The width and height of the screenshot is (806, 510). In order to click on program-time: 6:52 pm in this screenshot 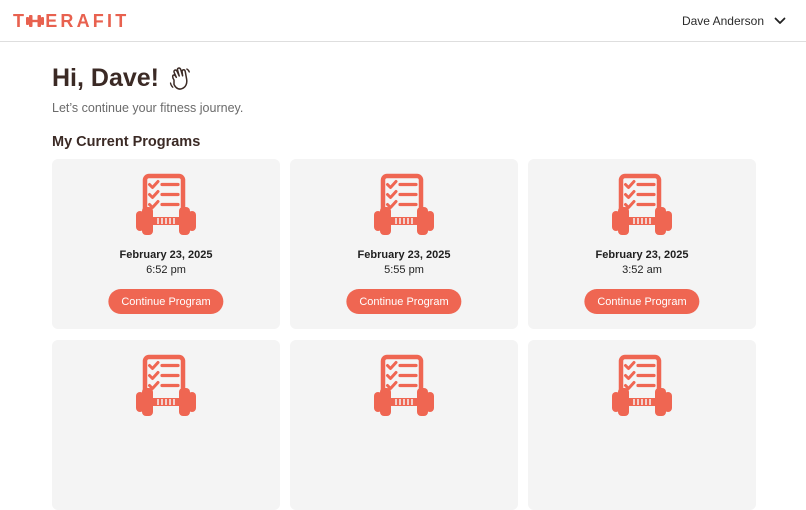, I will do `click(166, 270)`.